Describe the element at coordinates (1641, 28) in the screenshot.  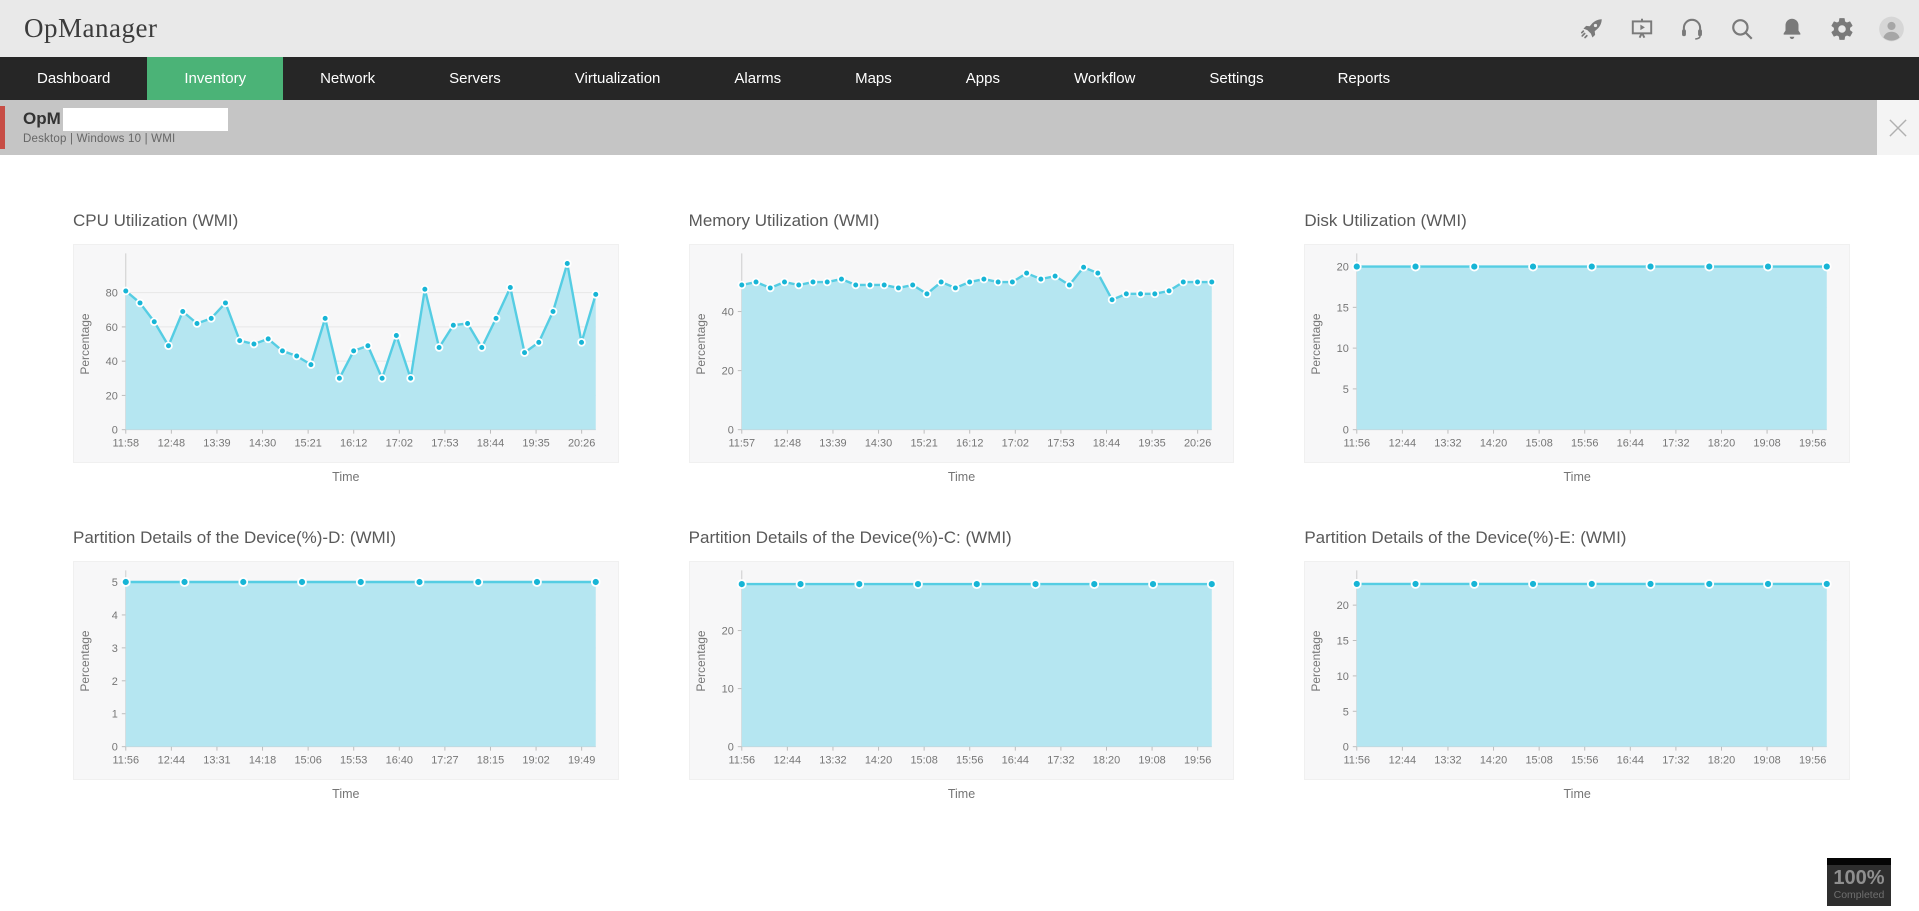
I see `presentation-icon` at that location.